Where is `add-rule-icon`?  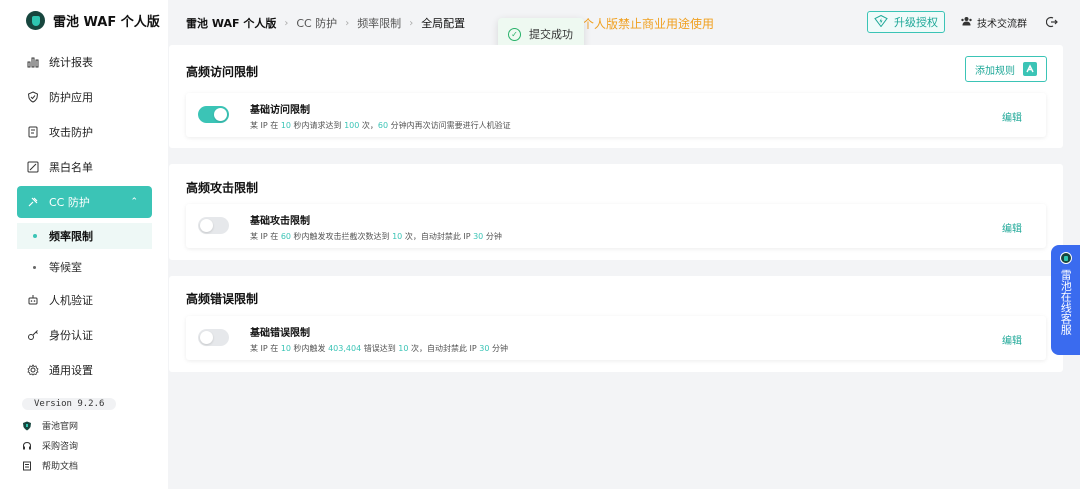
add-rule-icon is located at coordinates (1030, 69).